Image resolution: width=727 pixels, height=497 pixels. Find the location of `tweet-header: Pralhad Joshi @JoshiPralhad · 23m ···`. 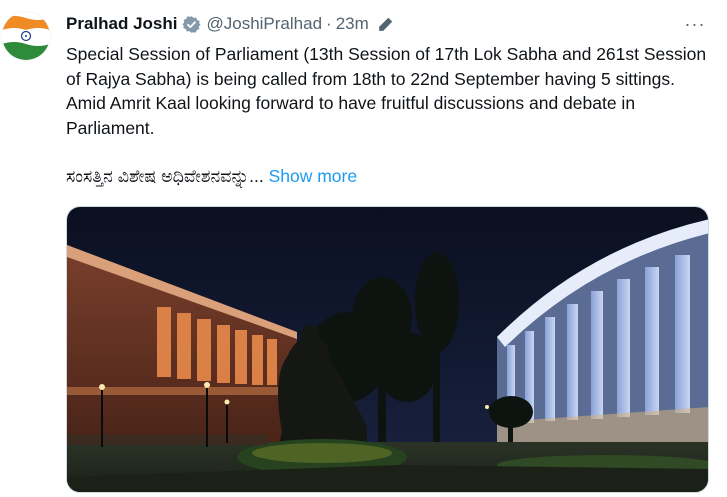

tweet-header: Pralhad Joshi @JoshiPralhad · 23m ··· is located at coordinates (391, 24).